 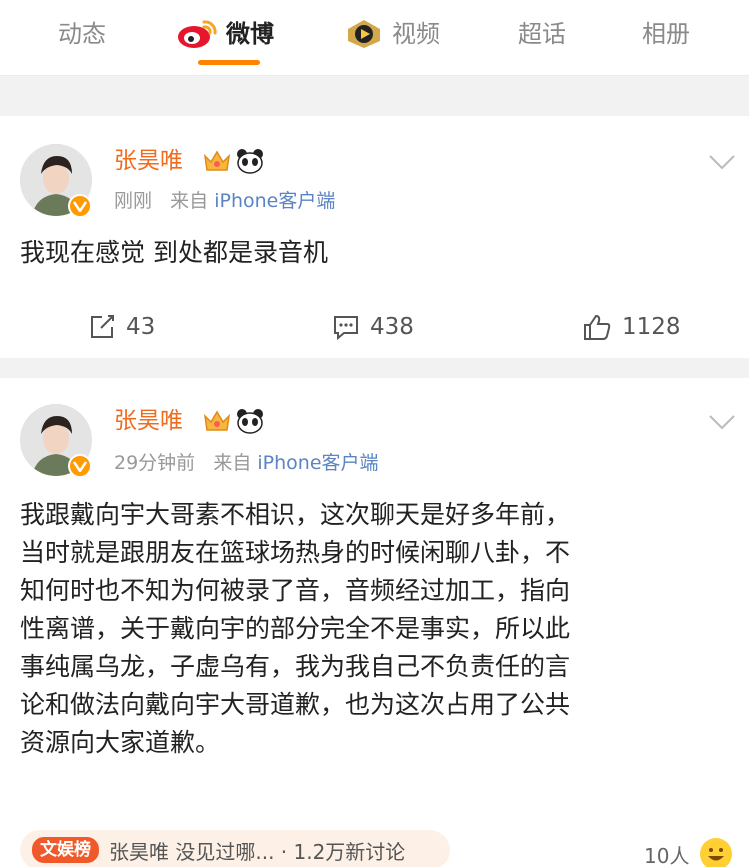 I want to click on tab-album: 相册, so click(x=666, y=34).